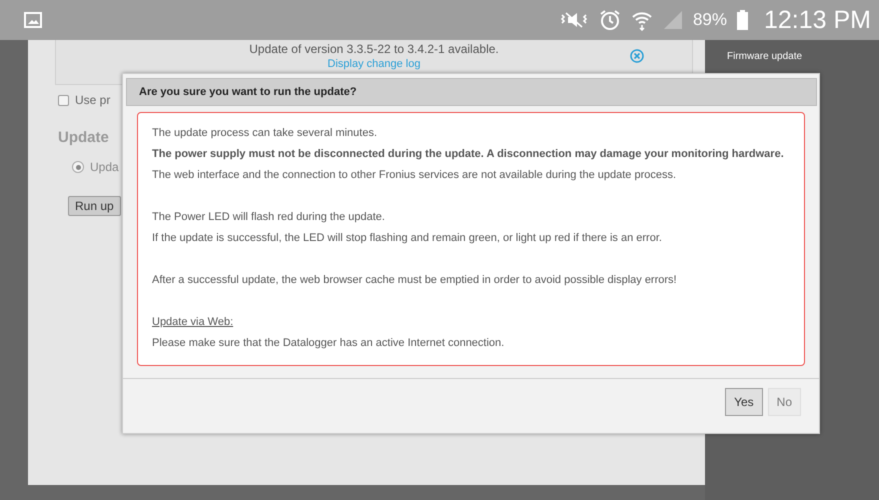 The width and height of the screenshot is (879, 500). What do you see at coordinates (33, 20) in the screenshot?
I see `gallery-icon` at bounding box center [33, 20].